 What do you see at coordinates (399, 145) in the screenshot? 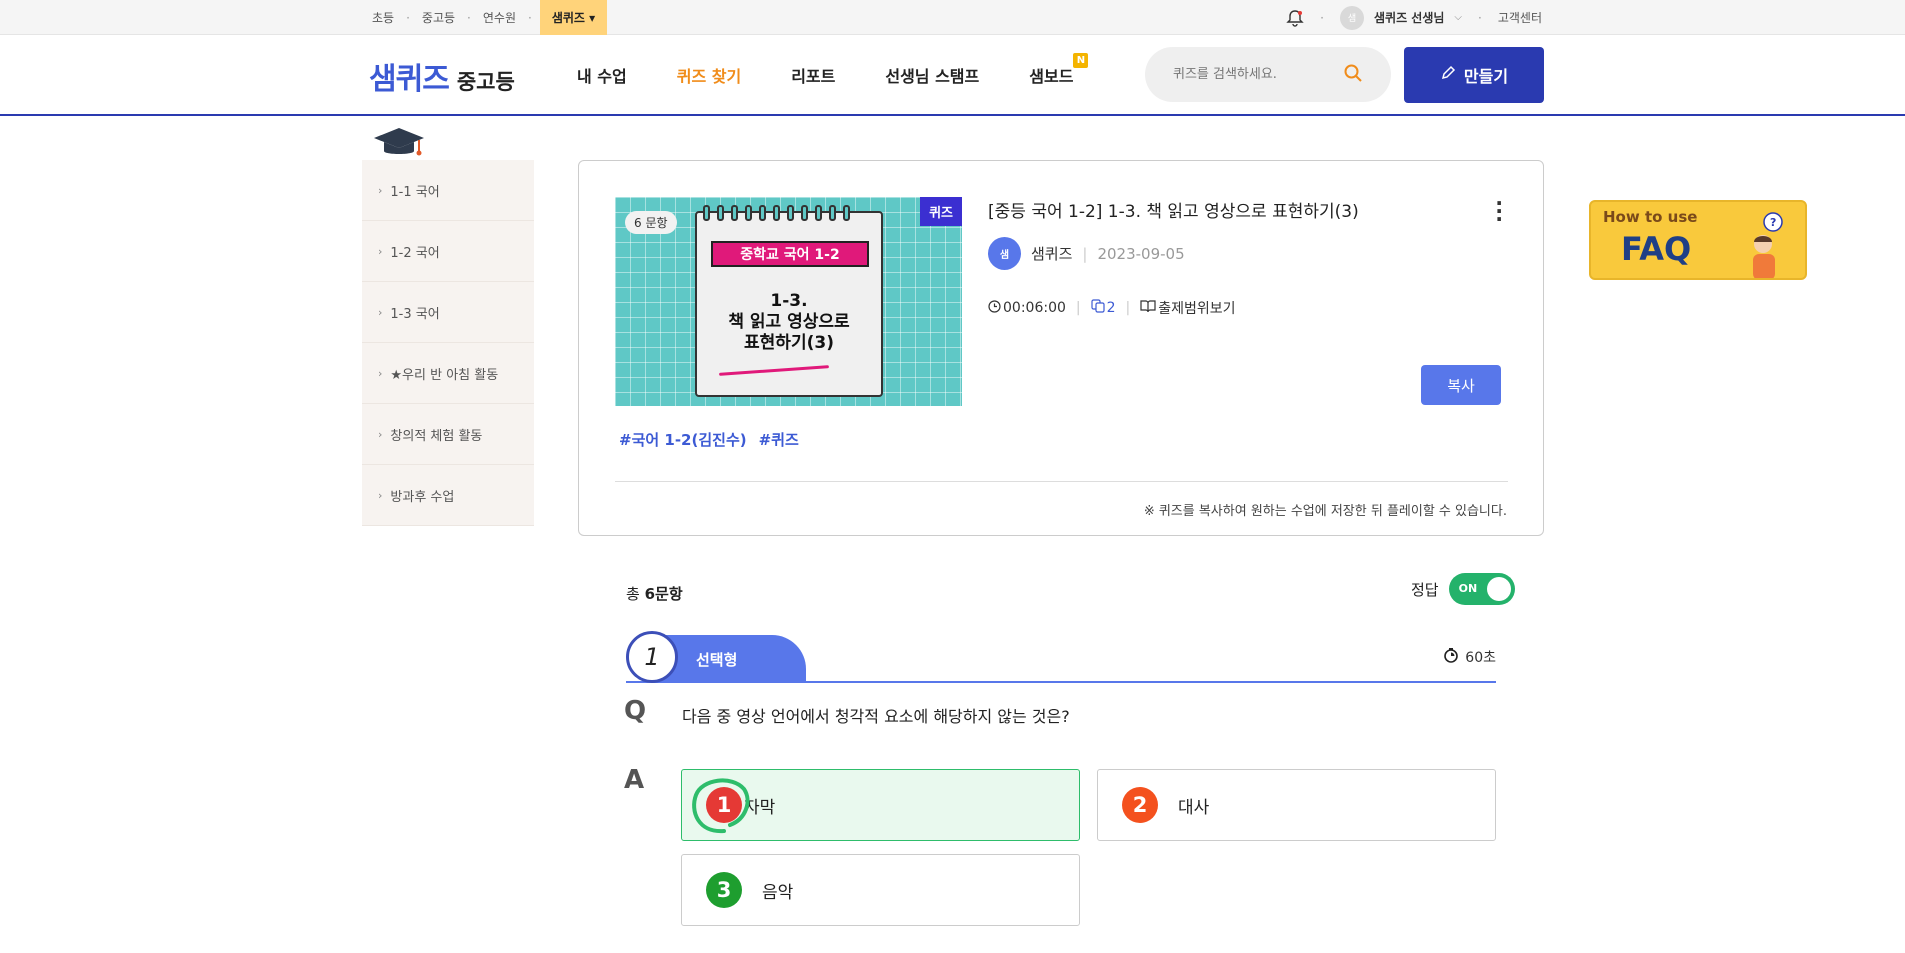
I see `graduation-cap-icon` at bounding box center [399, 145].